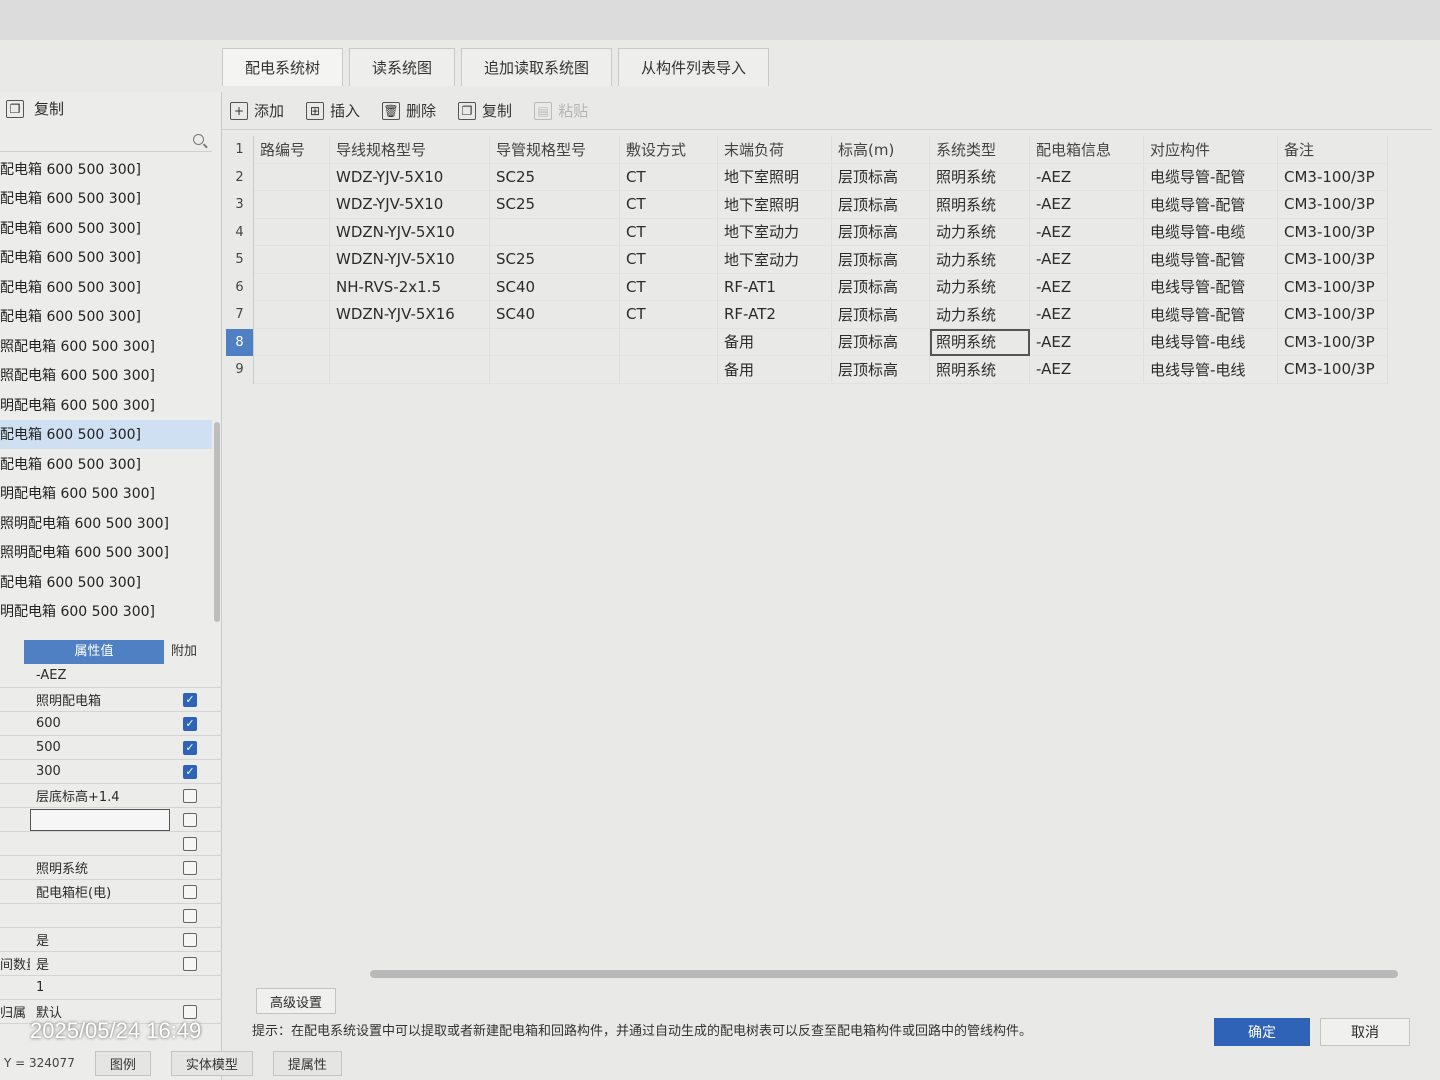 The width and height of the screenshot is (1440, 1080). I want to click on tab-read-system-diagram: 读系统图, so click(402, 67).